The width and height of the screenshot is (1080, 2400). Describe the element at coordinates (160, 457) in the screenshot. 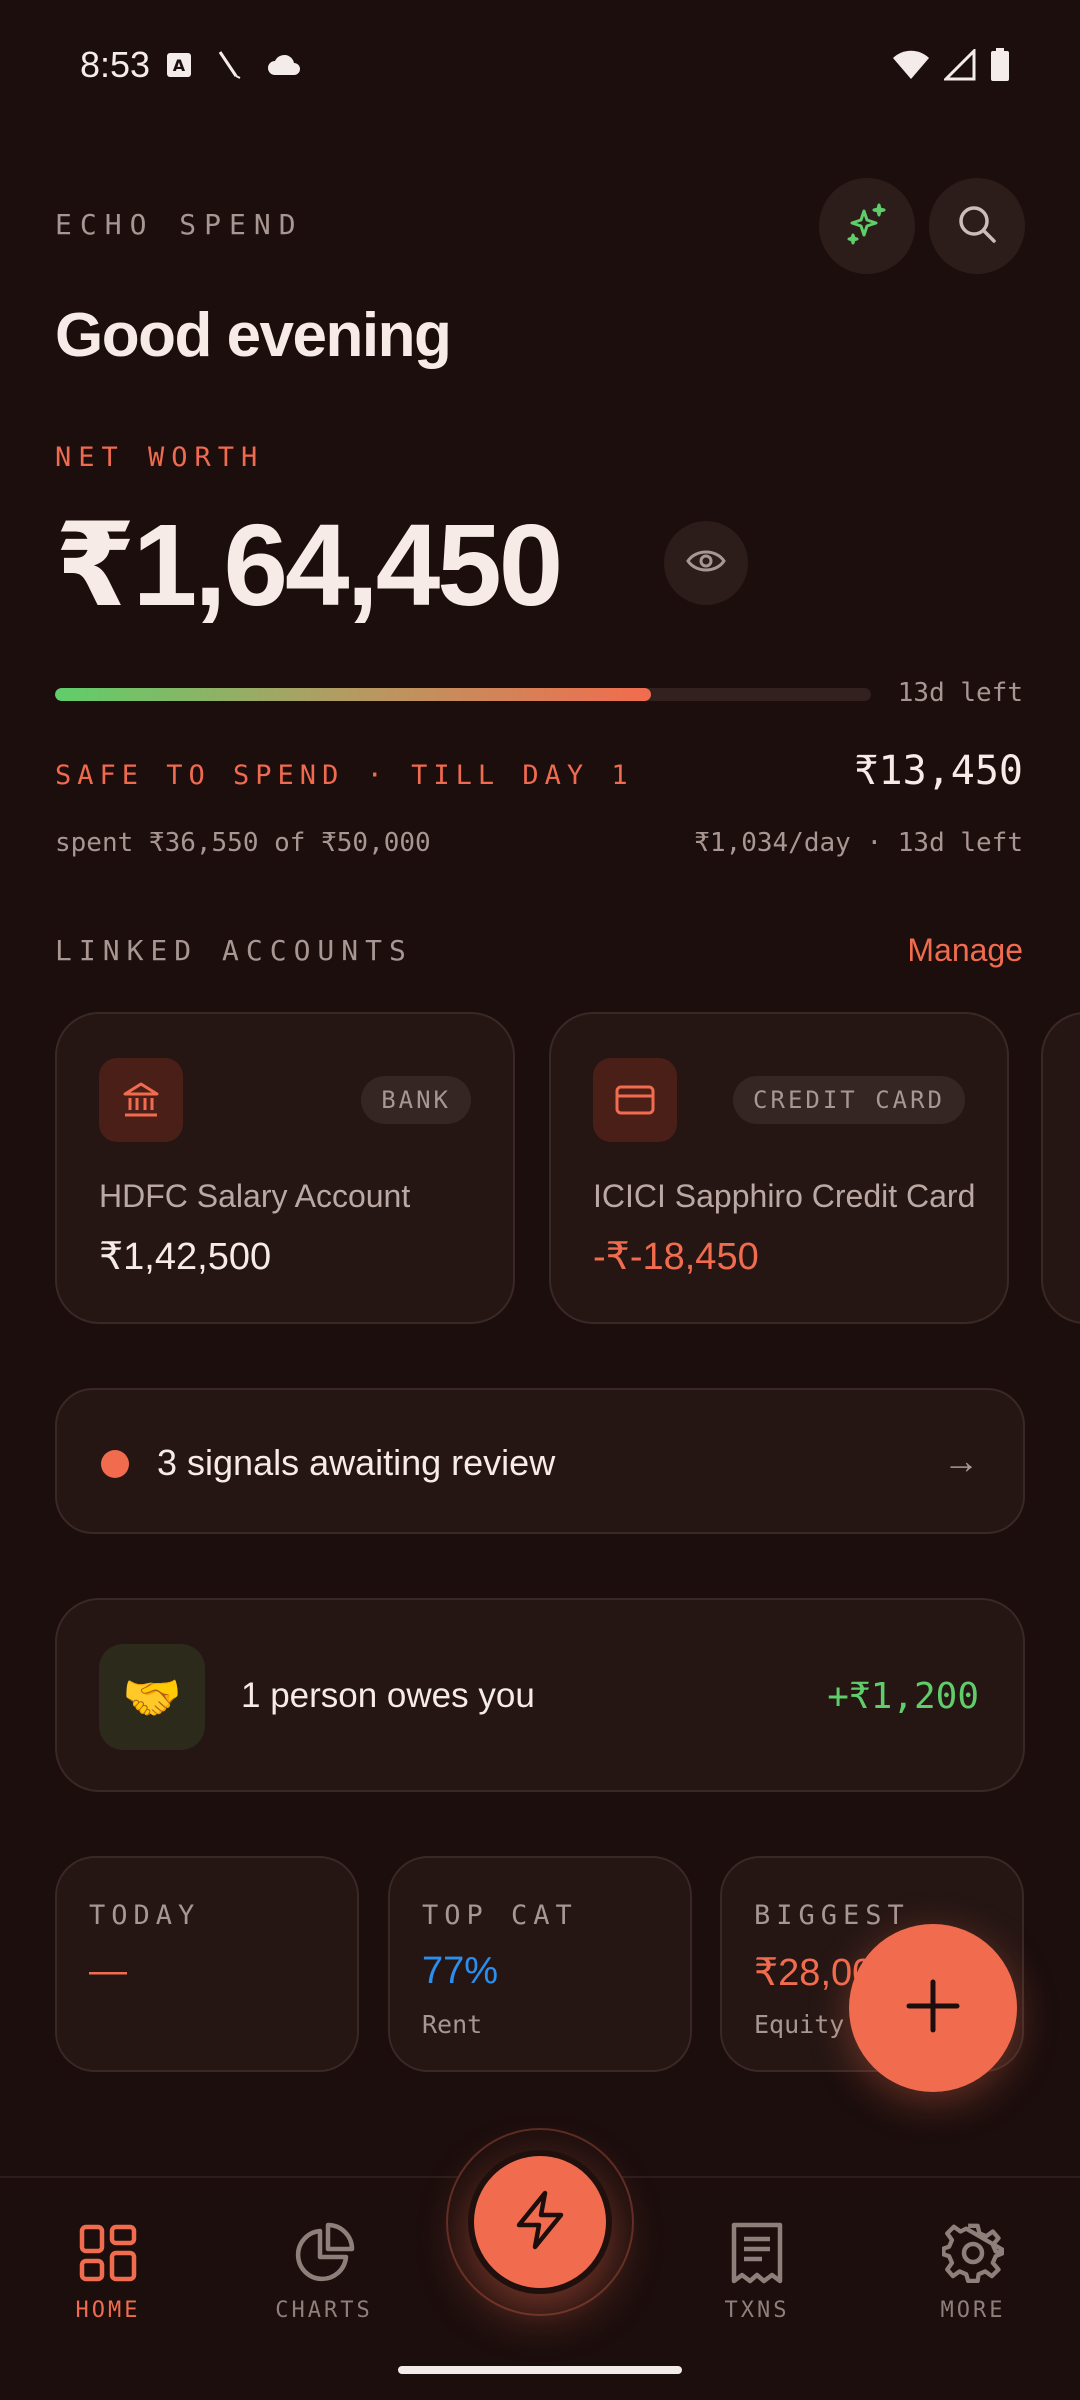

I see `net-worth-label: NET WORTH` at that location.